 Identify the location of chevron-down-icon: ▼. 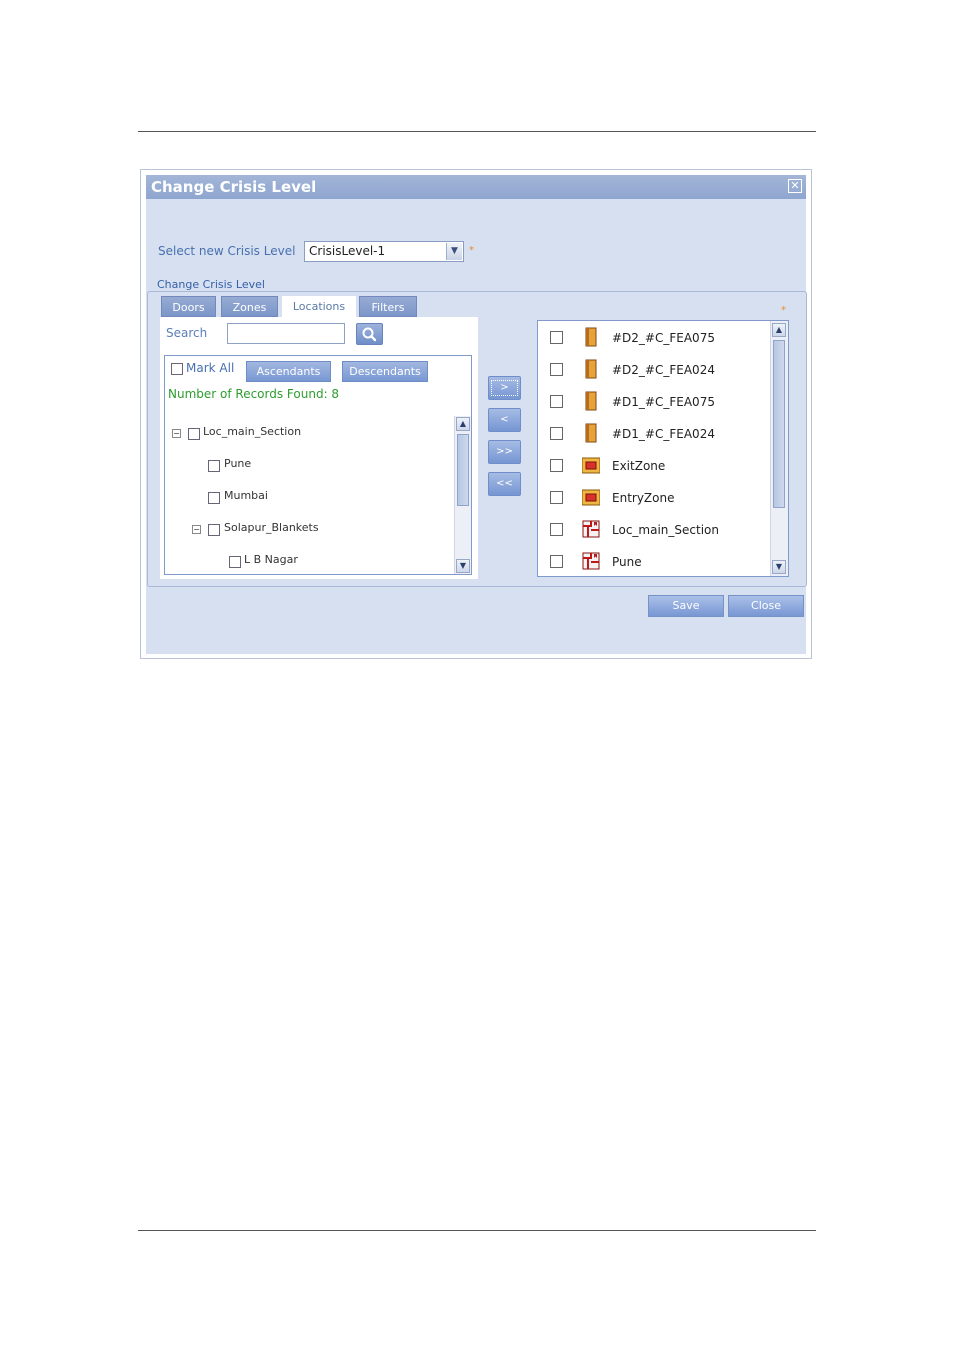
(454, 251).